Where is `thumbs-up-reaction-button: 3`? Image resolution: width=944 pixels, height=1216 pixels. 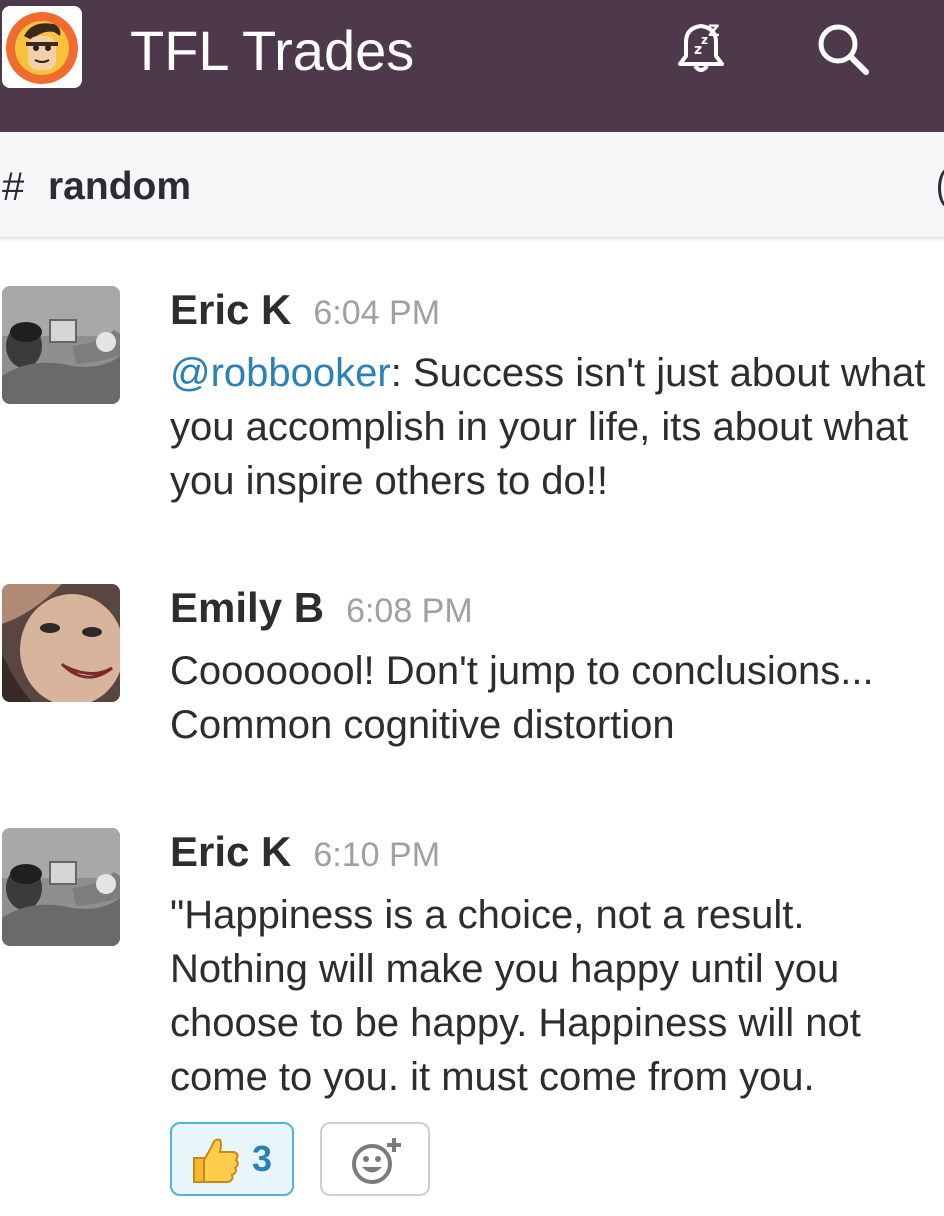 thumbs-up-reaction-button: 3 is located at coordinates (232, 1159).